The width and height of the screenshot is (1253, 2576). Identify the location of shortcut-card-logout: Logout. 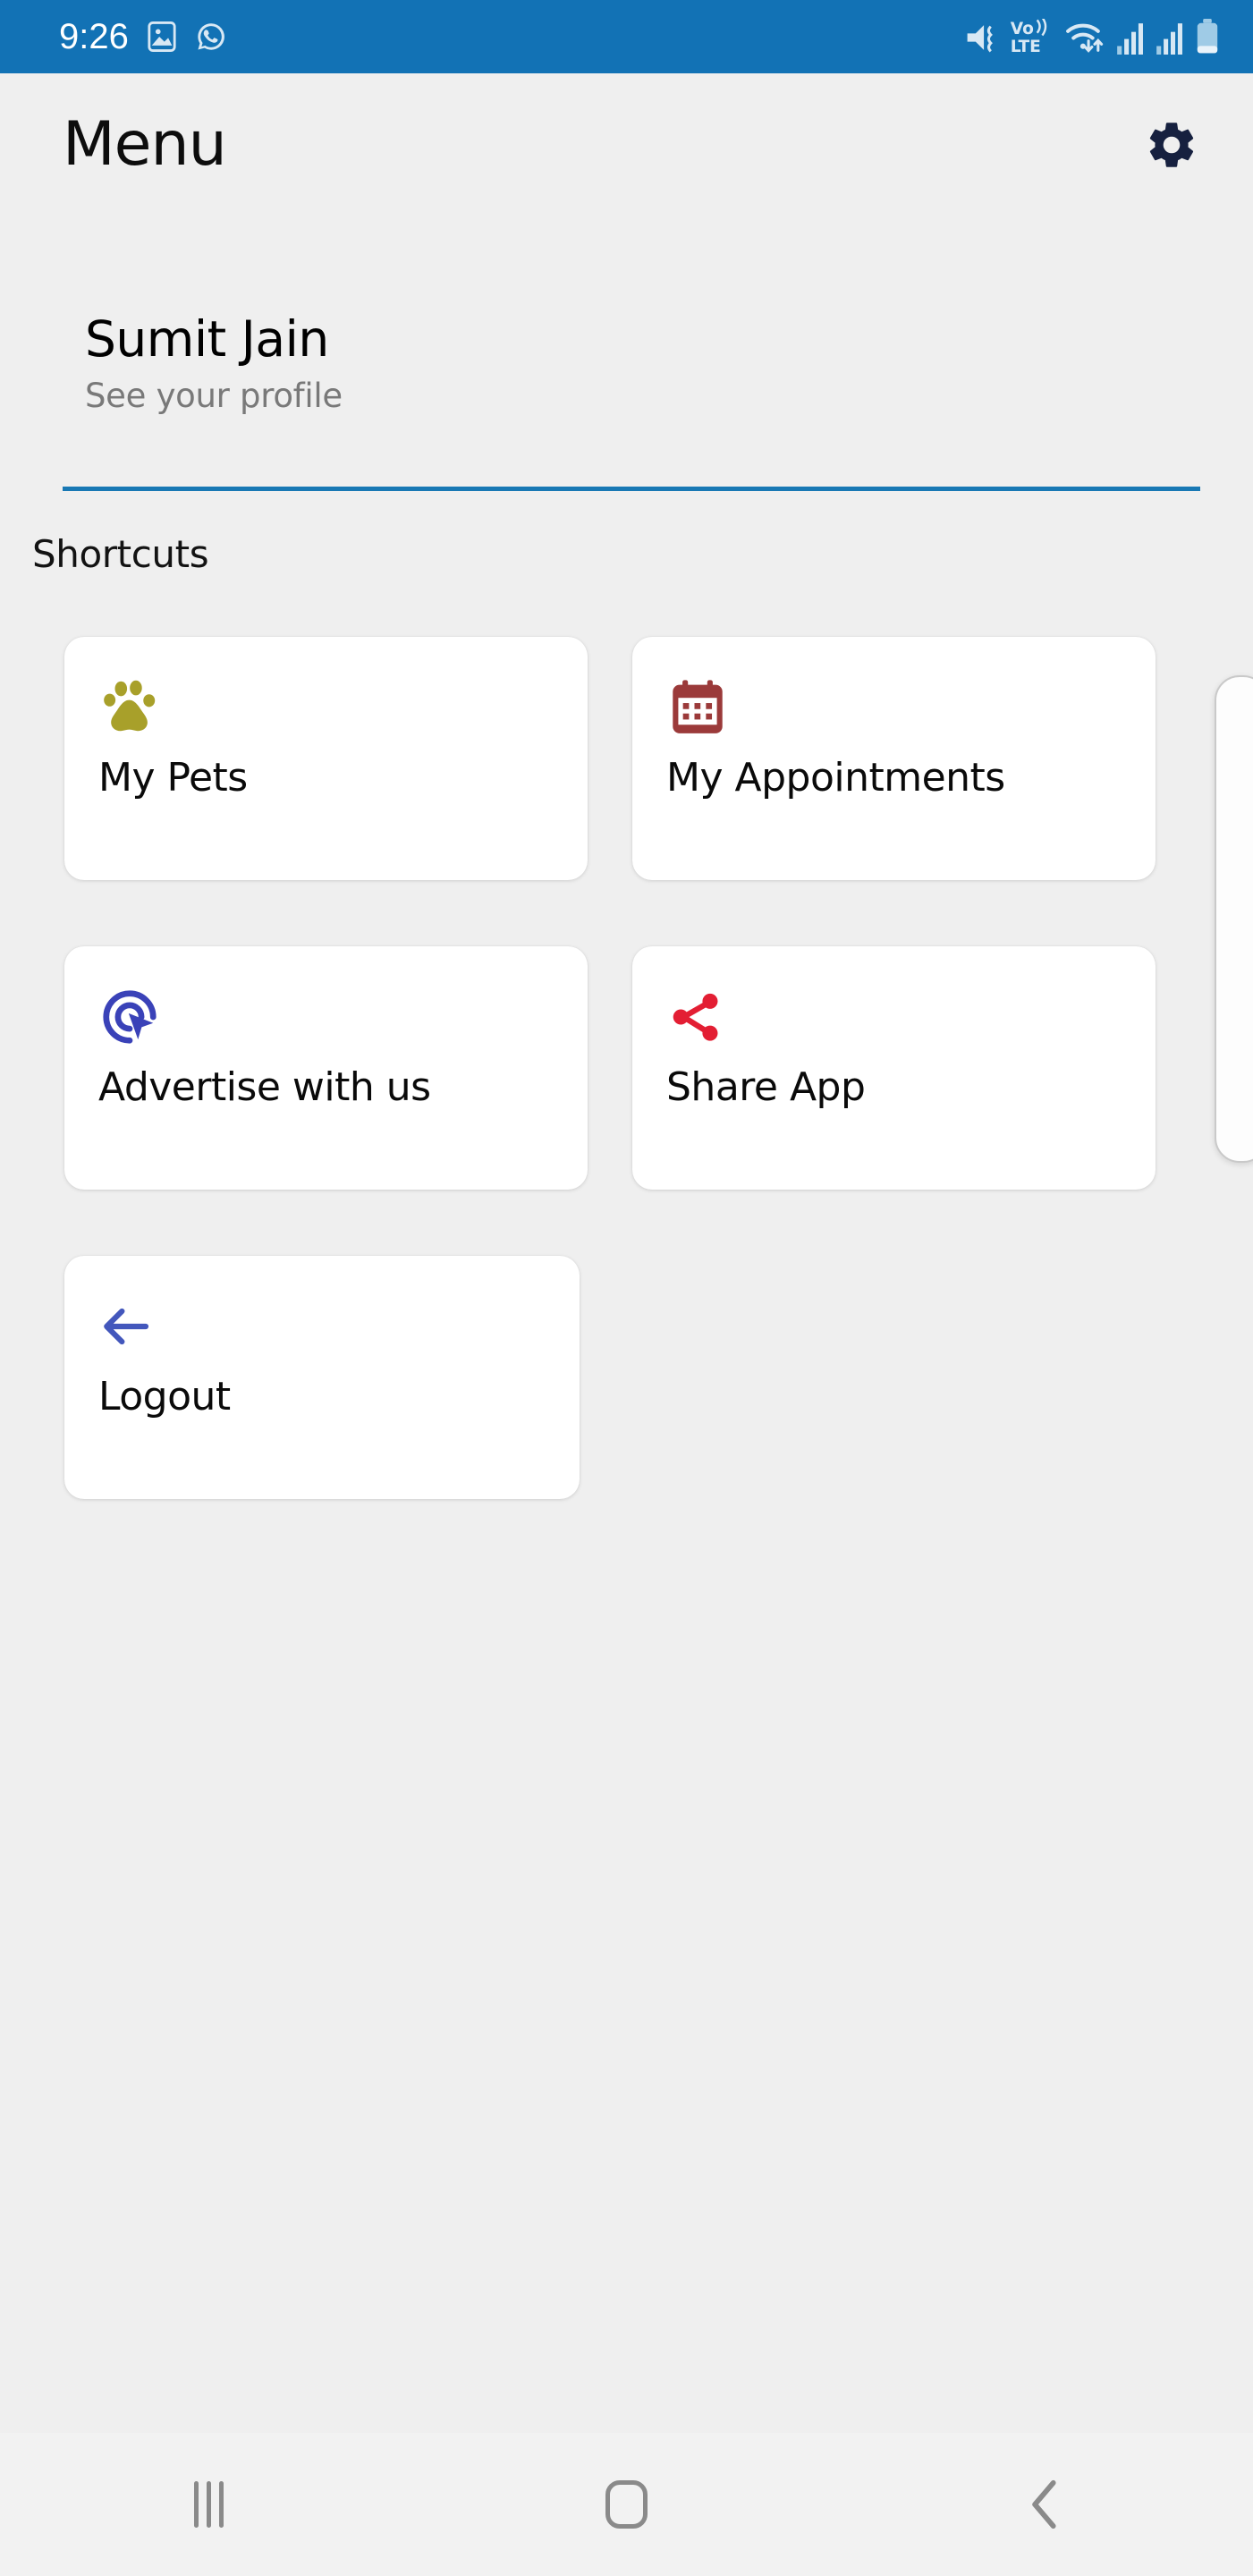
(322, 1377).